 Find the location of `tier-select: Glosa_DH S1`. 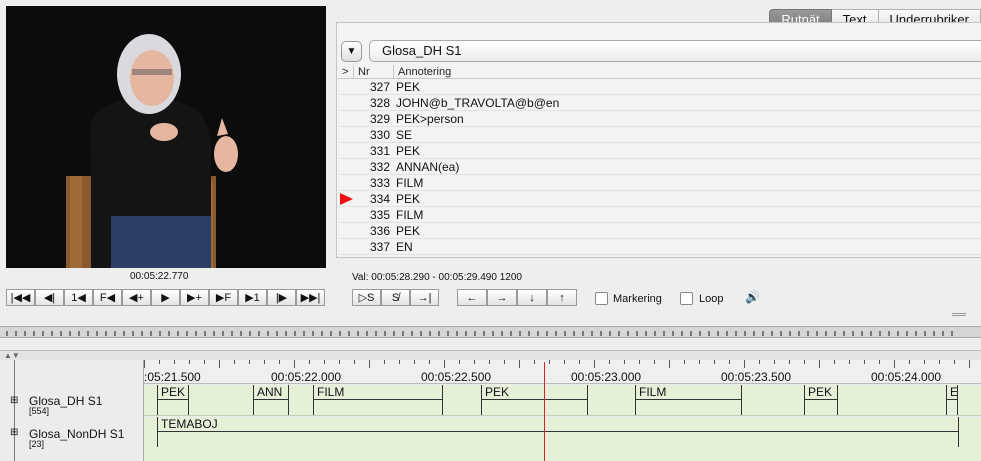

tier-select: Glosa_DH S1 is located at coordinates (675, 51).